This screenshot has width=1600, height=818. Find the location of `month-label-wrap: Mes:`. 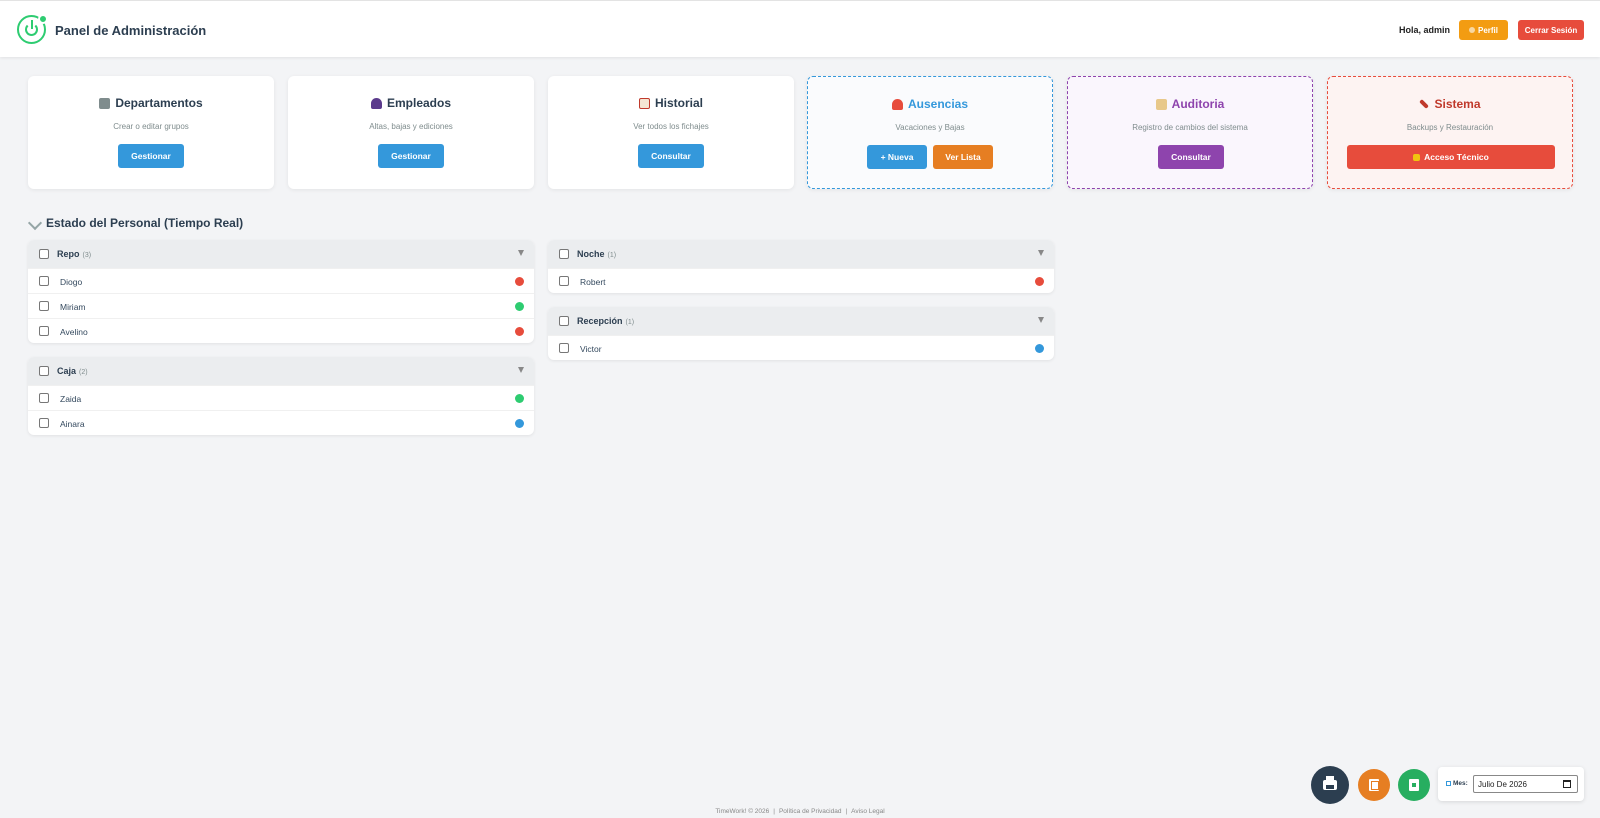

month-label-wrap: Mes: is located at coordinates (1457, 783).